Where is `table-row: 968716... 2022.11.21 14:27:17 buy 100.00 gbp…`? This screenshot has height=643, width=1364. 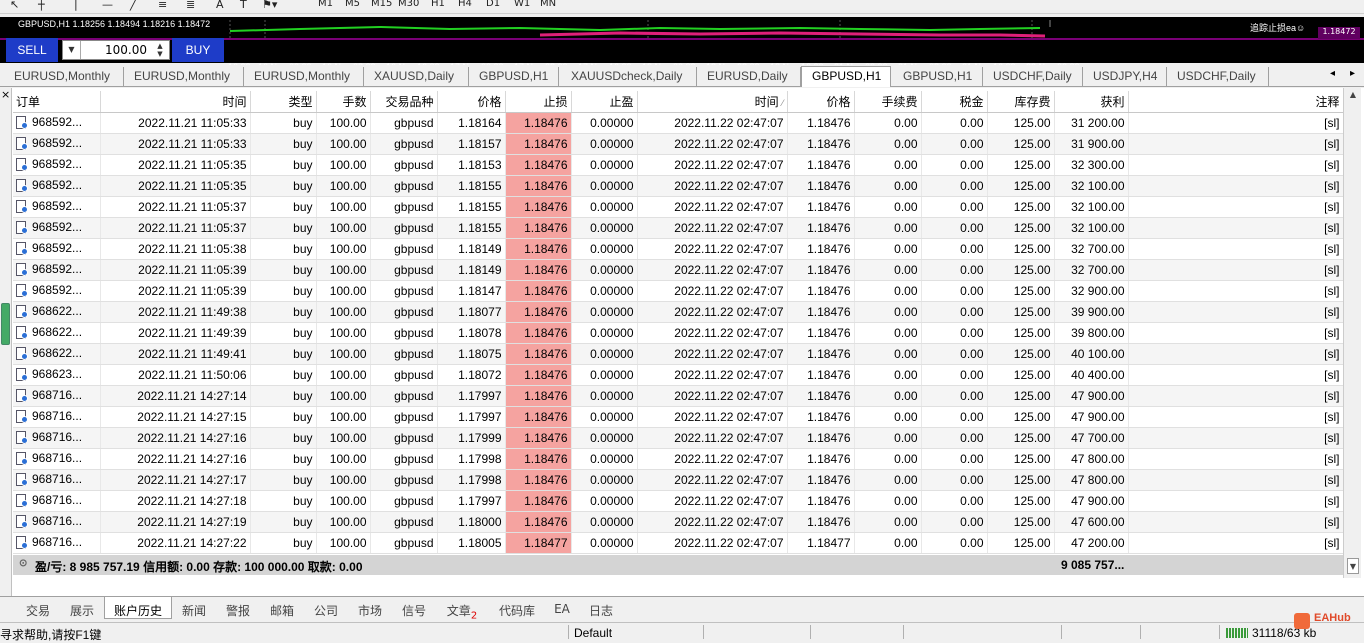 table-row: 968716... 2022.11.21 14:27:17 buy 100.00 gbp… is located at coordinates (678, 480).